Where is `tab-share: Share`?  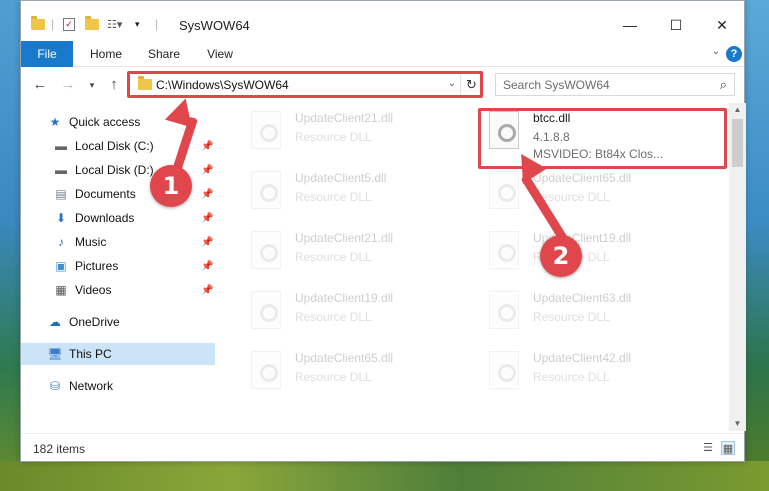
tab-share: Share is located at coordinates (164, 54).